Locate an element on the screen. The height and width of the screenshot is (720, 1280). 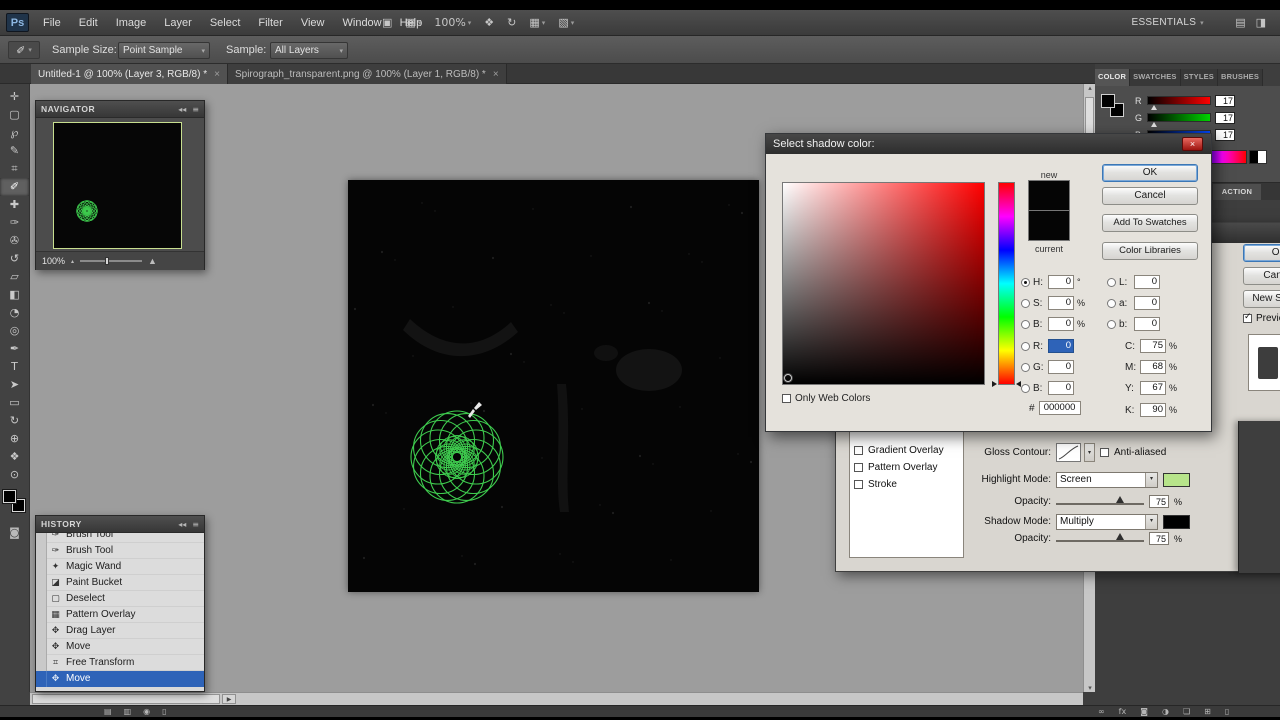
horizontal-scroll-thumb is located at coordinates (126, 699).